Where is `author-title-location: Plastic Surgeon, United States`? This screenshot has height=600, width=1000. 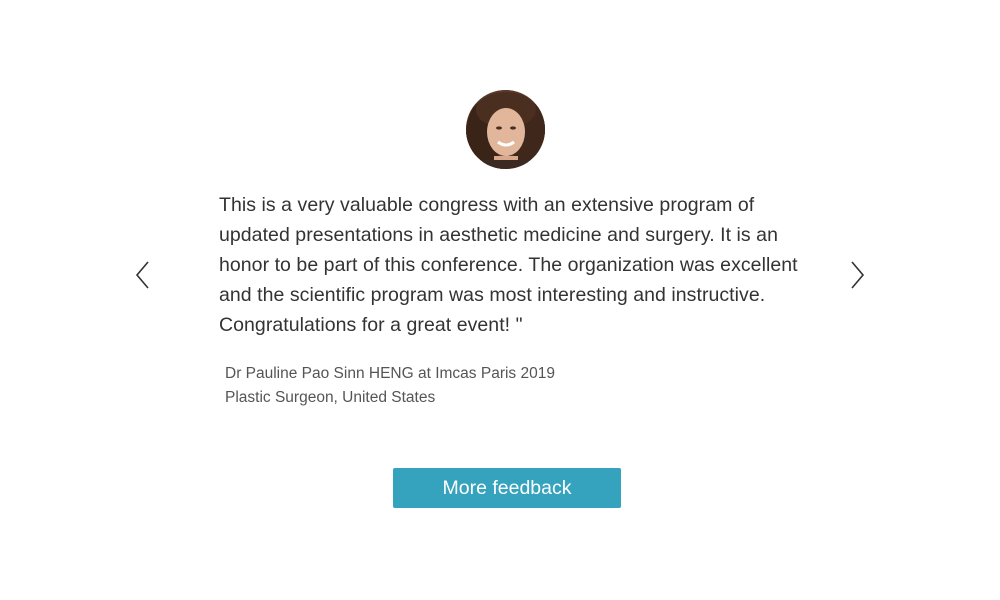 author-title-location: Plastic Surgeon, United States is located at coordinates (330, 397).